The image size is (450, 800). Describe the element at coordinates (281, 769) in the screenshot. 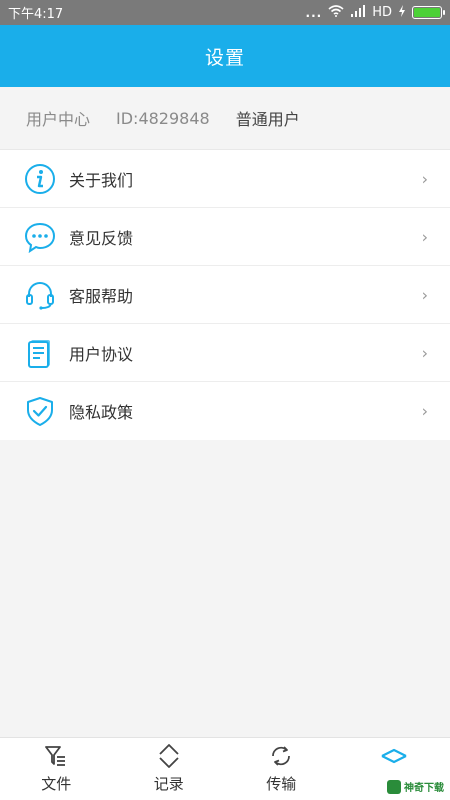

I see `tab-transfer: 传输` at that location.